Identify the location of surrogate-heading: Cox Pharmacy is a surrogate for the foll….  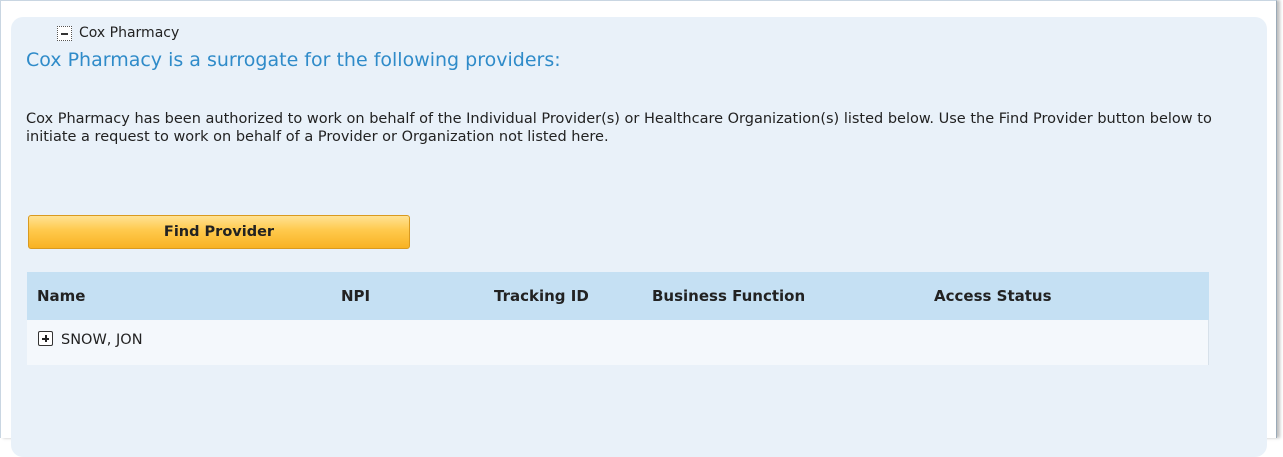
(293, 60).